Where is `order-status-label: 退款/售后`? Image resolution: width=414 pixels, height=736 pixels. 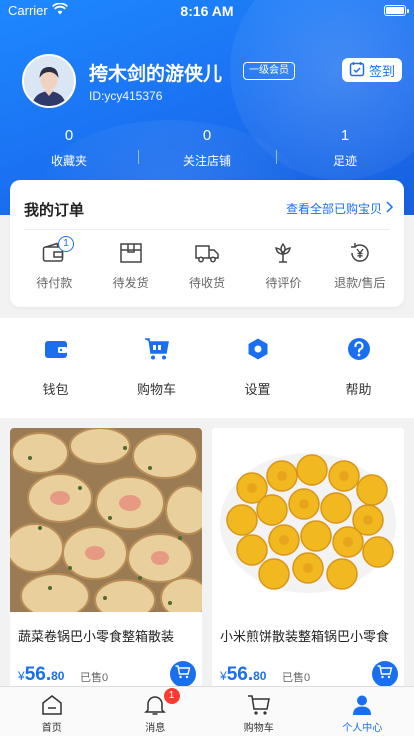 order-status-label: 退款/售后 is located at coordinates (360, 283).